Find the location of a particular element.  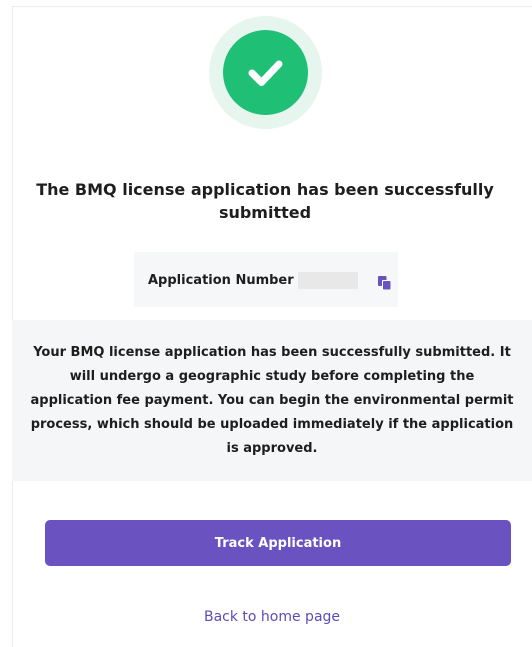

application-number-value is located at coordinates (328, 280).